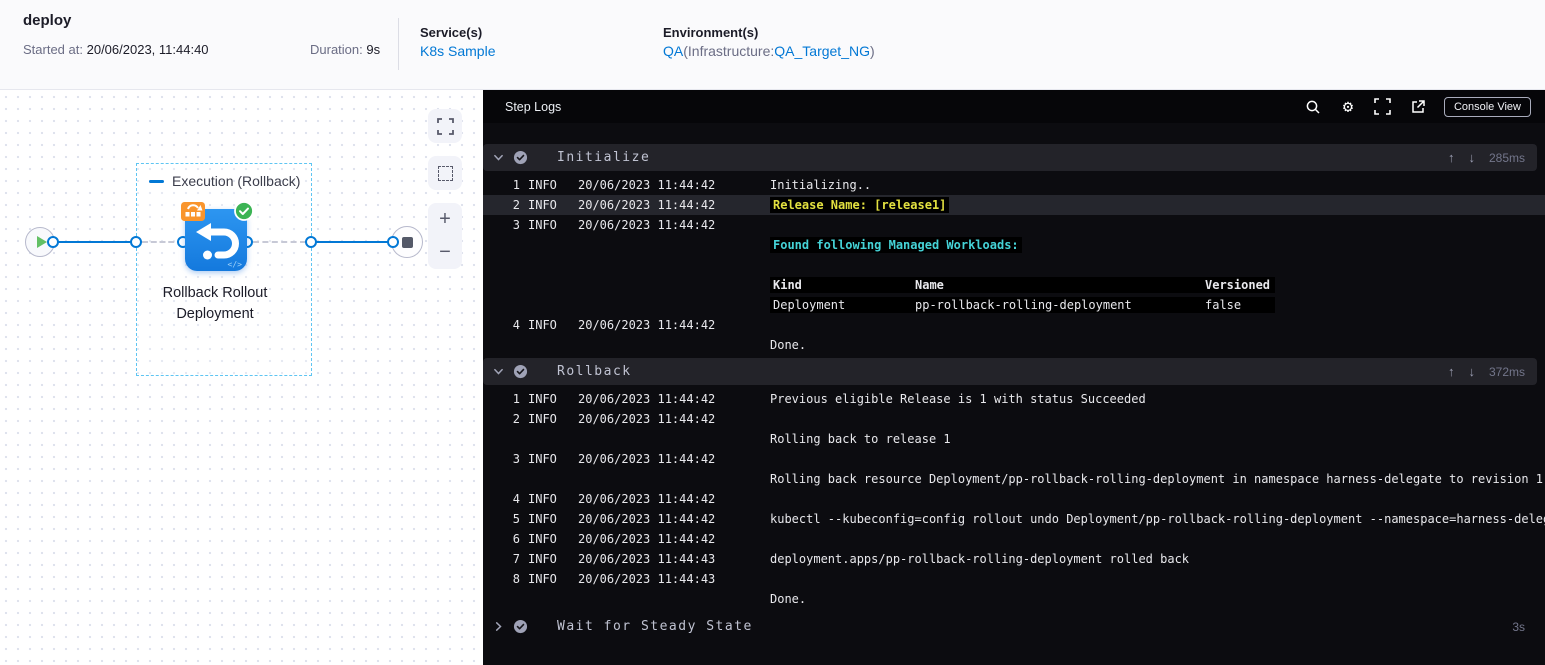 This screenshot has width=1545, height=665. Describe the element at coordinates (516, 539) in the screenshot. I see `log-line-number: 6` at that location.